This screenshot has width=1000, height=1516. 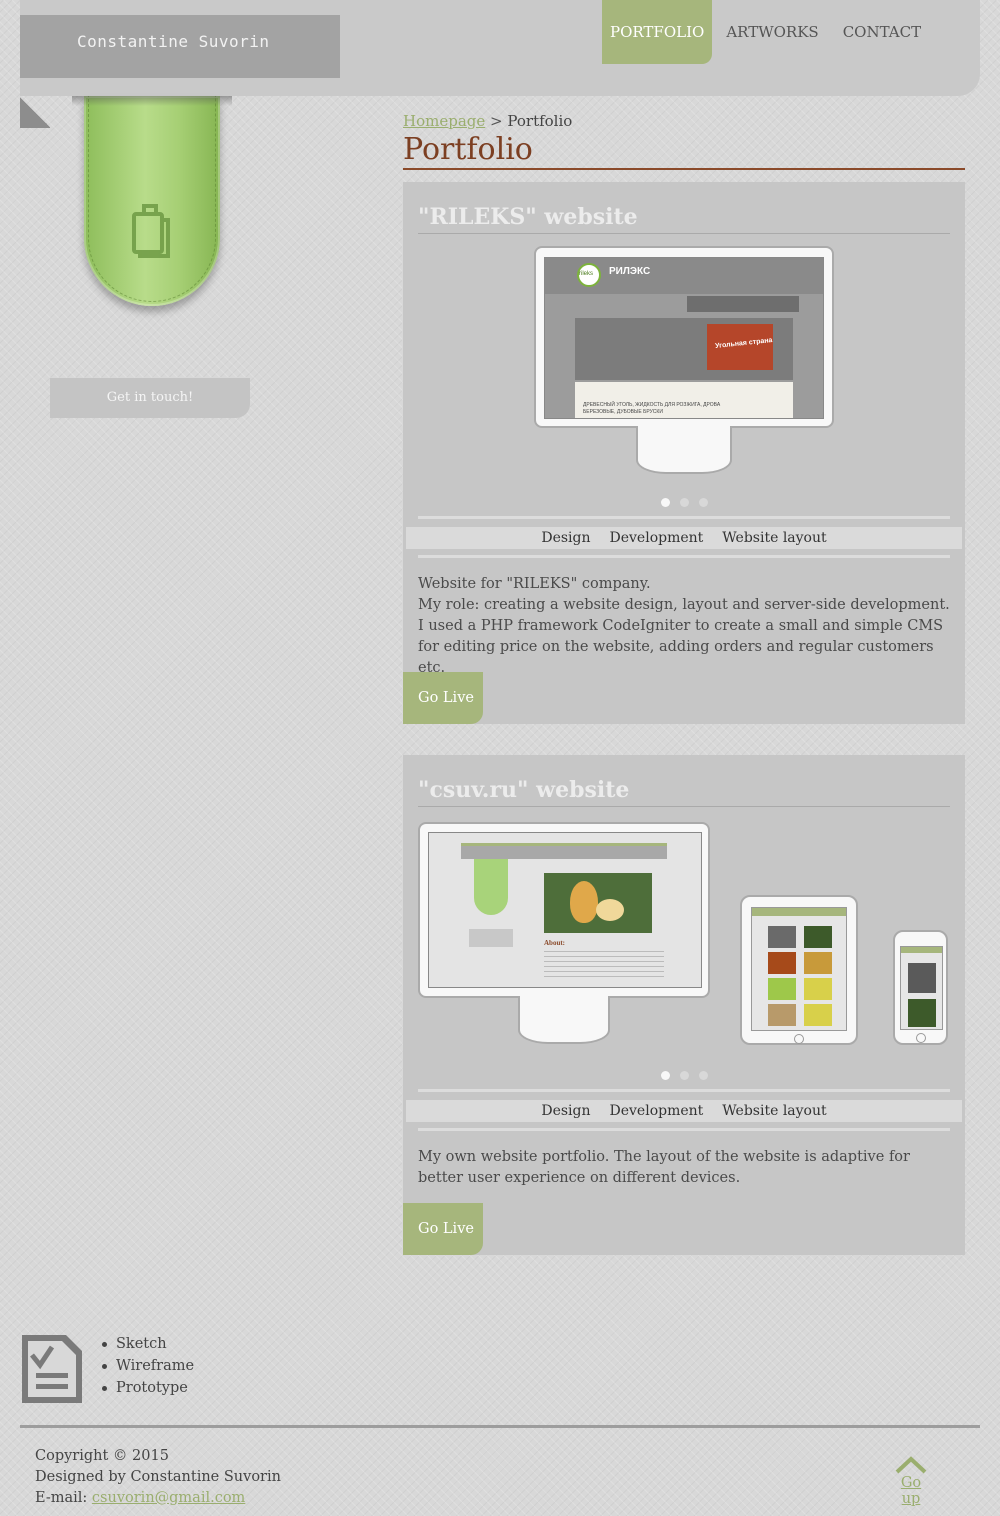 What do you see at coordinates (150, 398) in the screenshot?
I see `get-in-touch-button: Get in touch!` at bounding box center [150, 398].